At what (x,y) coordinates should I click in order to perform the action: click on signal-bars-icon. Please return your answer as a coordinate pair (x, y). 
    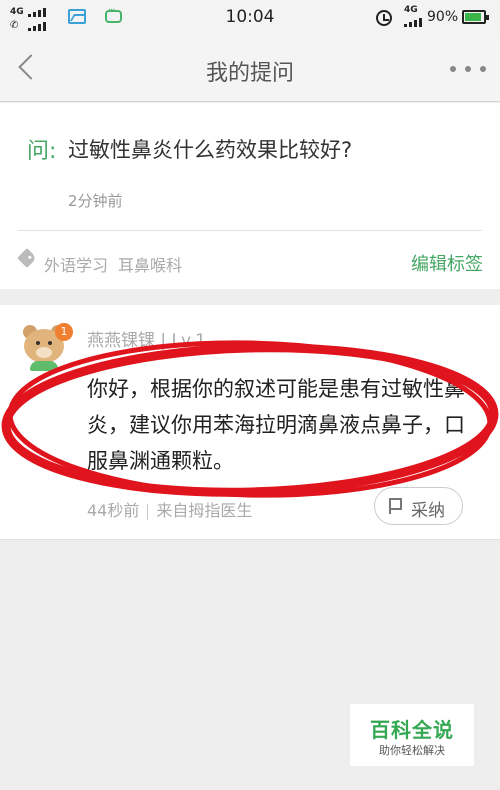
    Looking at the image, I should click on (414, 22).